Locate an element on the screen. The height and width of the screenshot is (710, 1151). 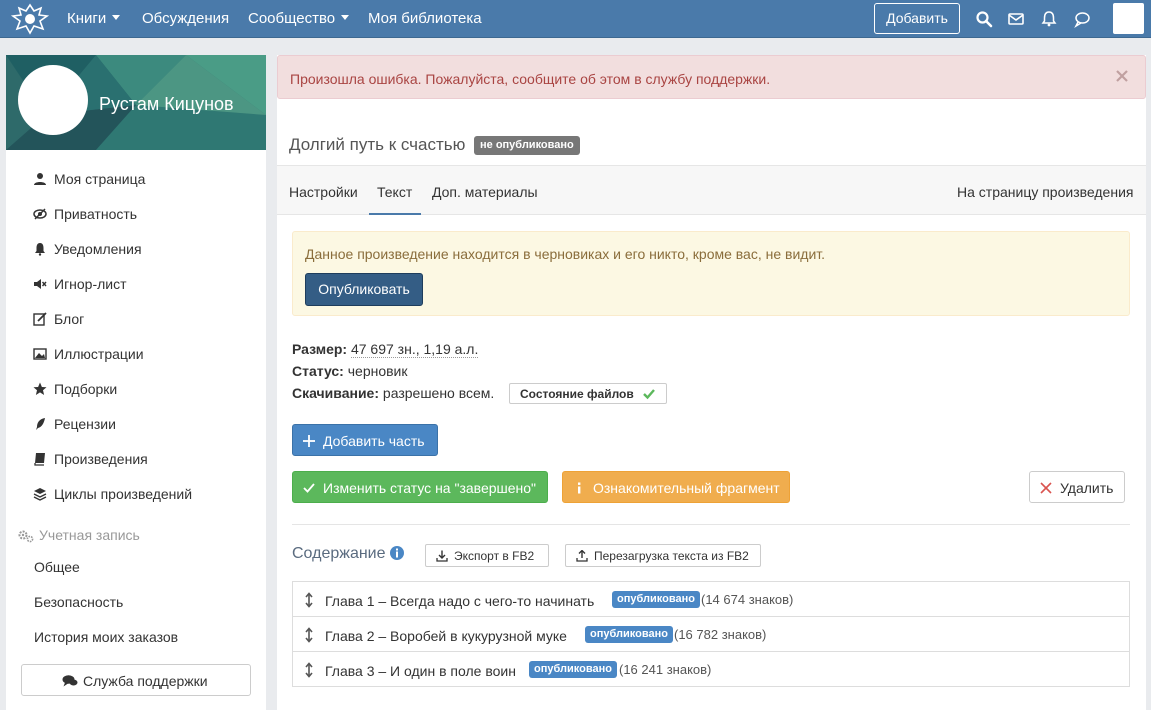
sidebar-item-illustrations: Иллюстрации is located at coordinates (136, 354).